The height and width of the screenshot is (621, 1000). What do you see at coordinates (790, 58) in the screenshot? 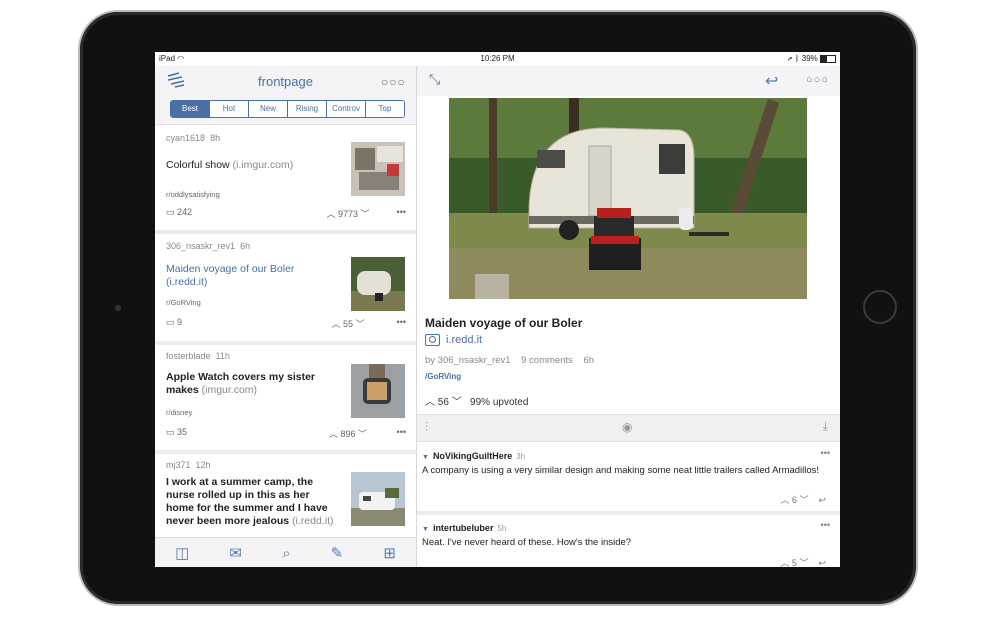
I see `location-icon: ➚` at bounding box center [790, 58].